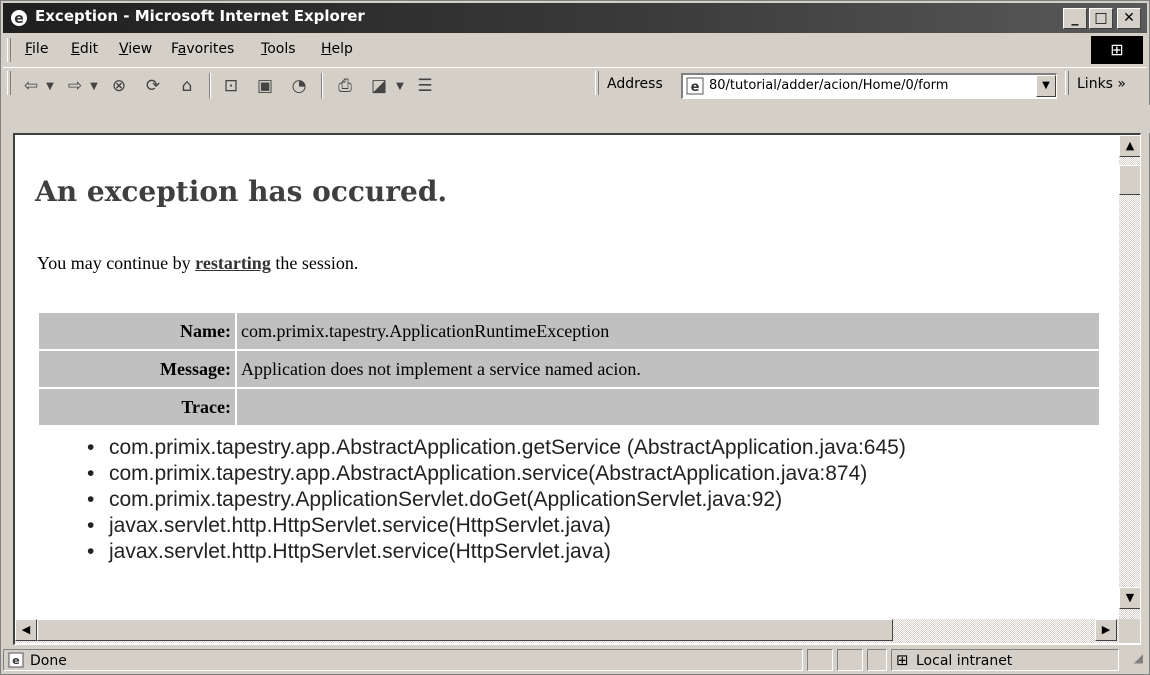  I want to click on maximize-button: □, so click(1101, 18).